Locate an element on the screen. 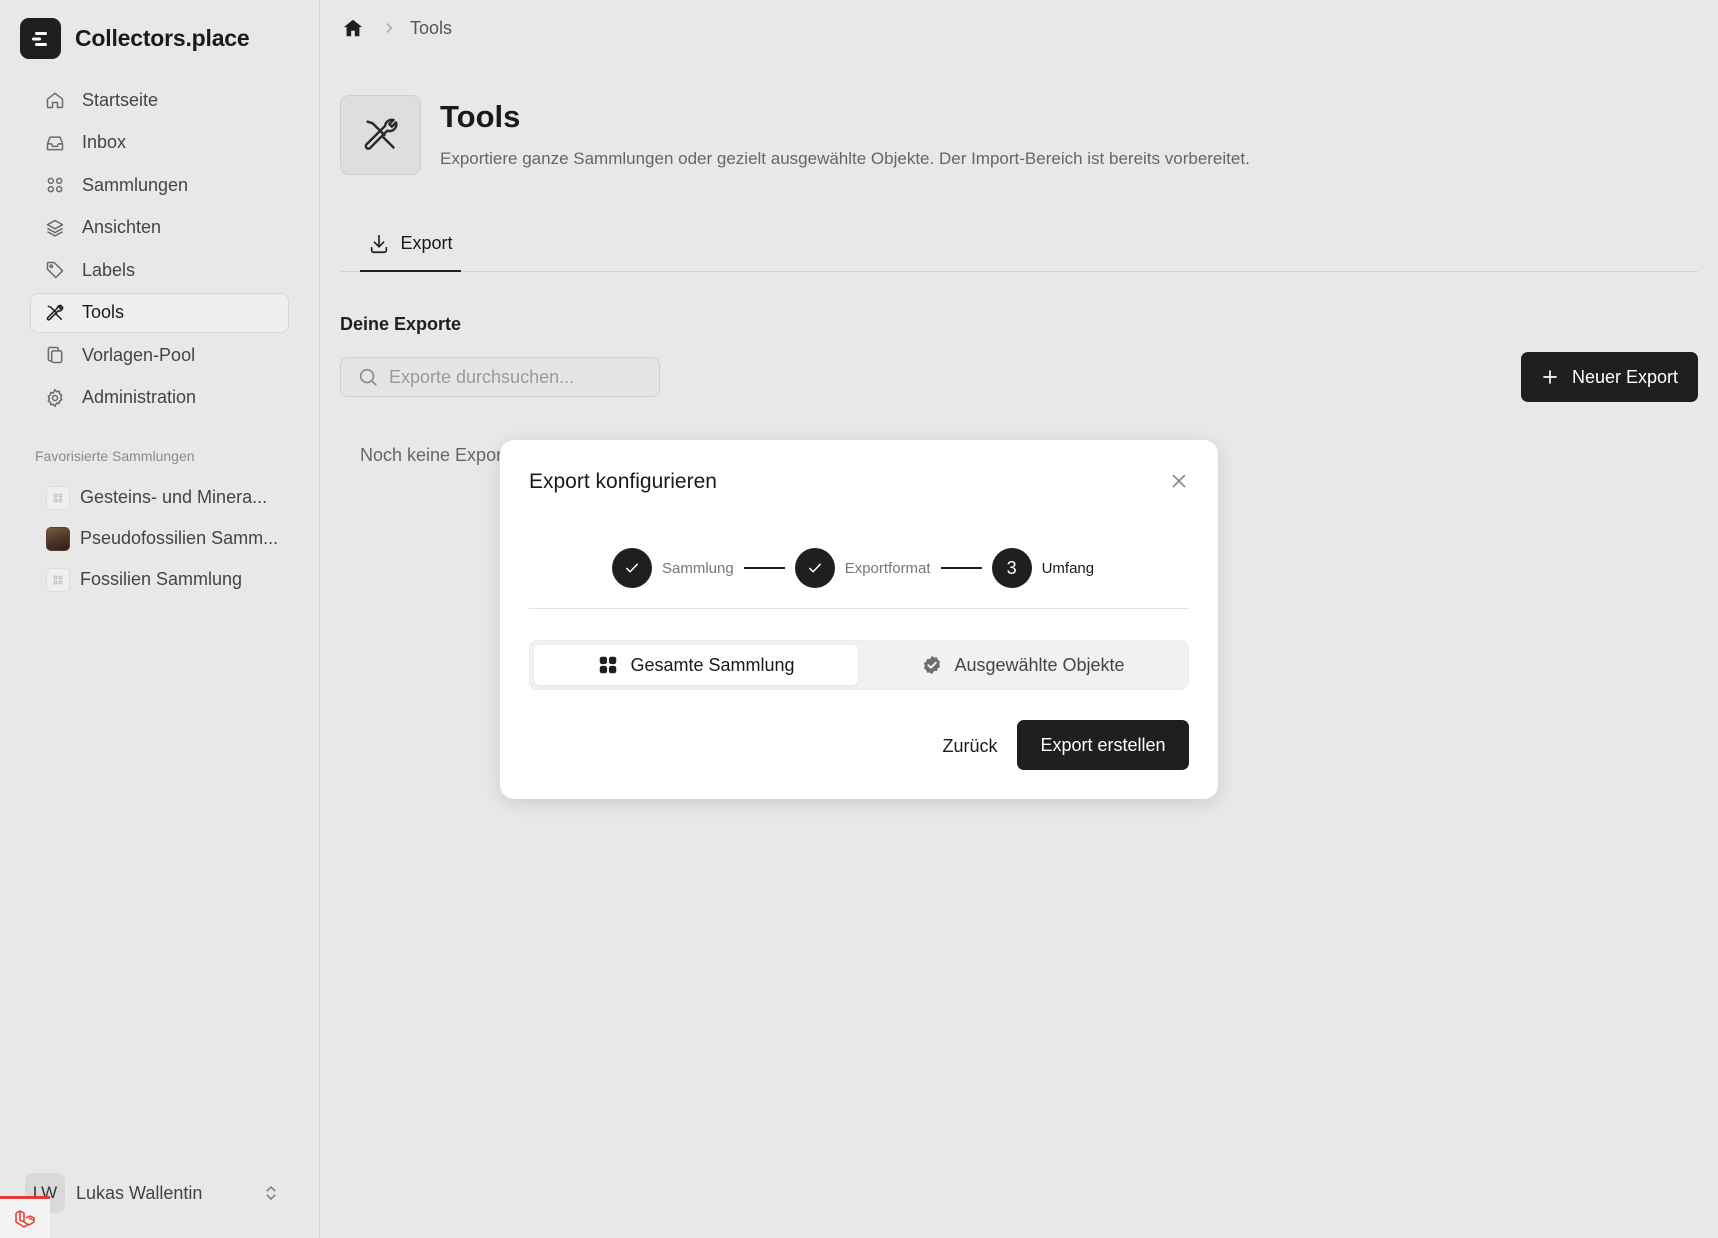 This screenshot has width=1718, height=1238. brand: Collectors.place is located at coordinates (135, 38).